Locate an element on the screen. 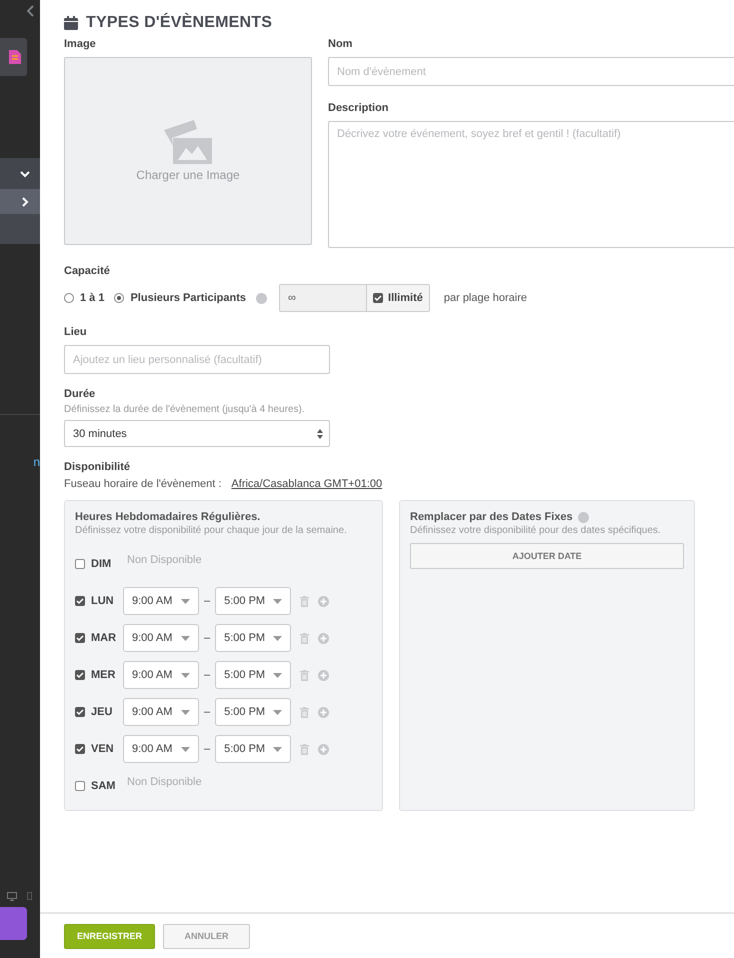  document-icon is located at coordinates (15, 57).